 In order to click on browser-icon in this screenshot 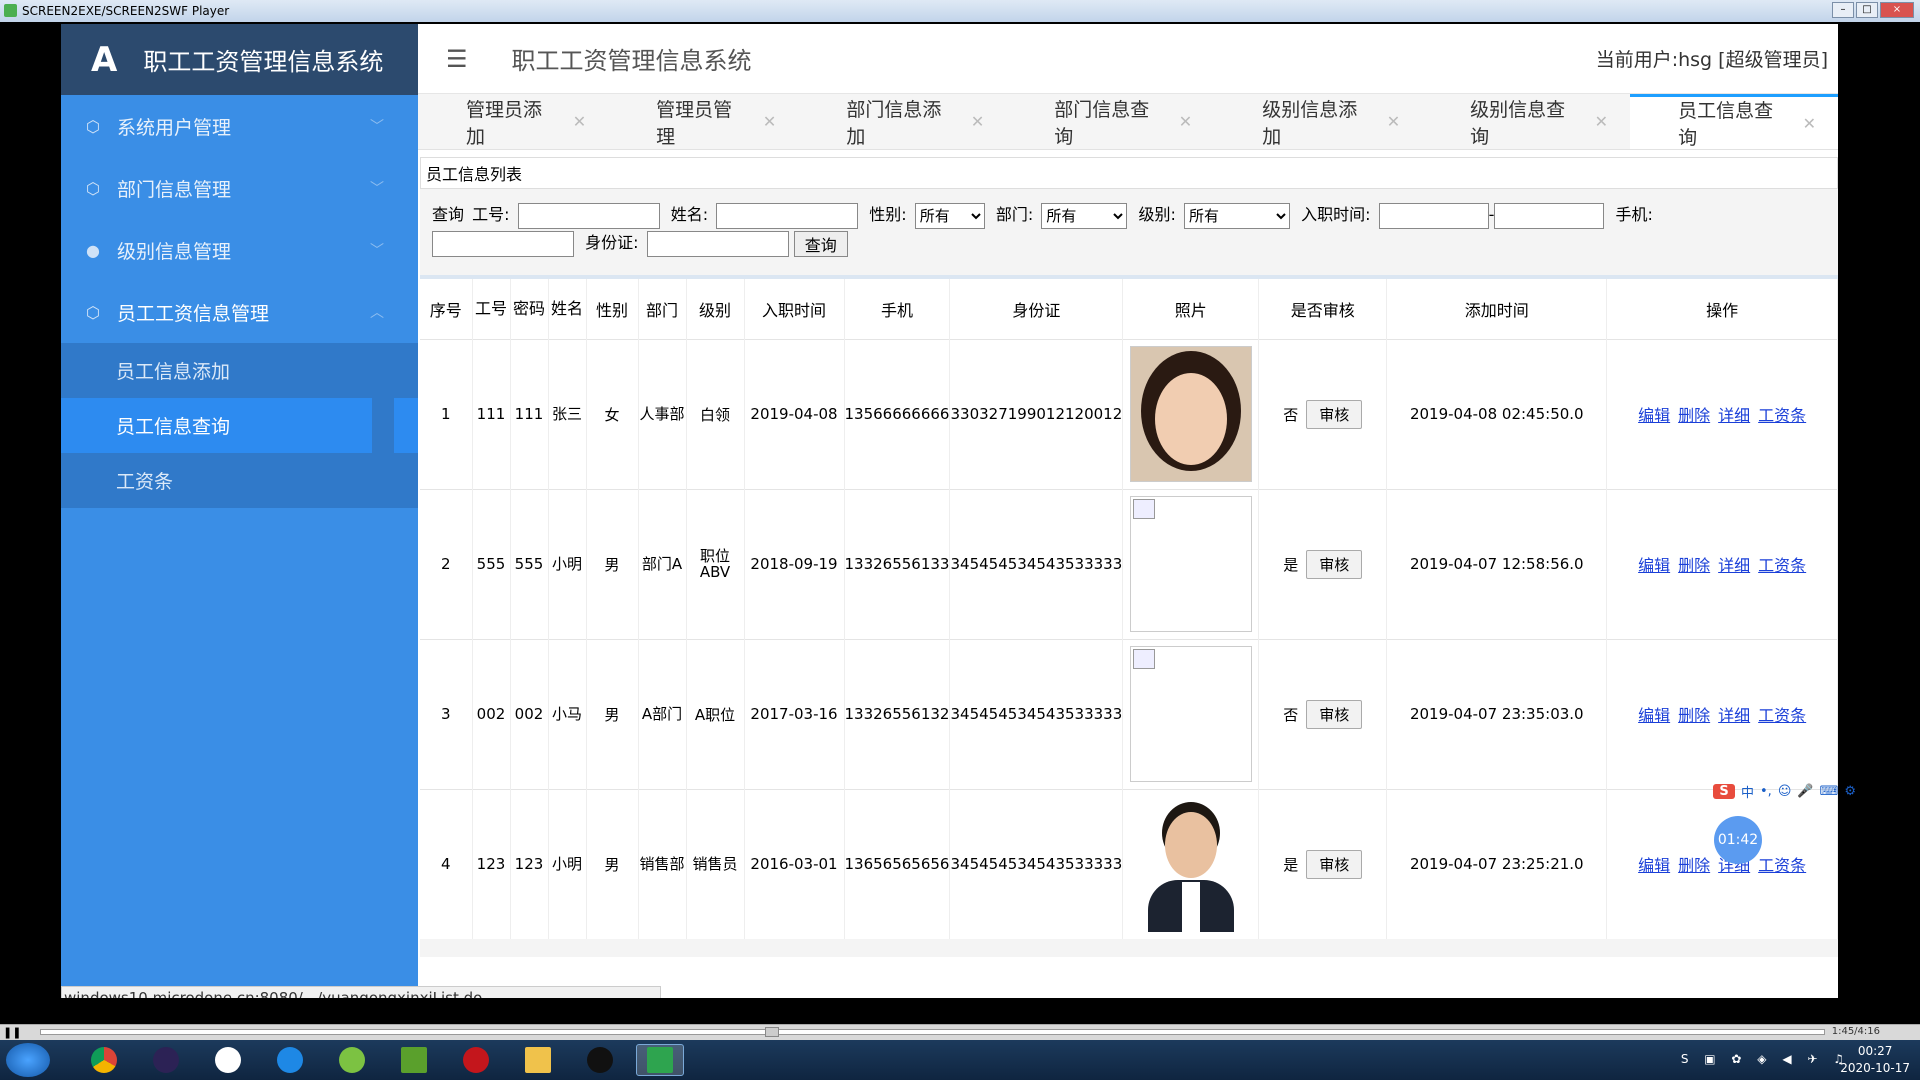, I will do `click(290, 1060)`.